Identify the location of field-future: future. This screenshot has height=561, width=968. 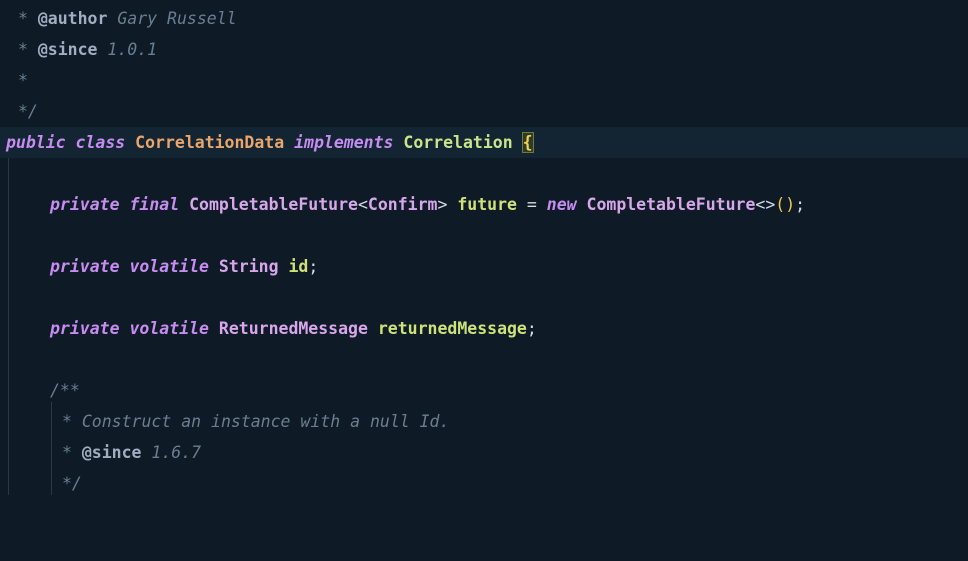
(487, 204).